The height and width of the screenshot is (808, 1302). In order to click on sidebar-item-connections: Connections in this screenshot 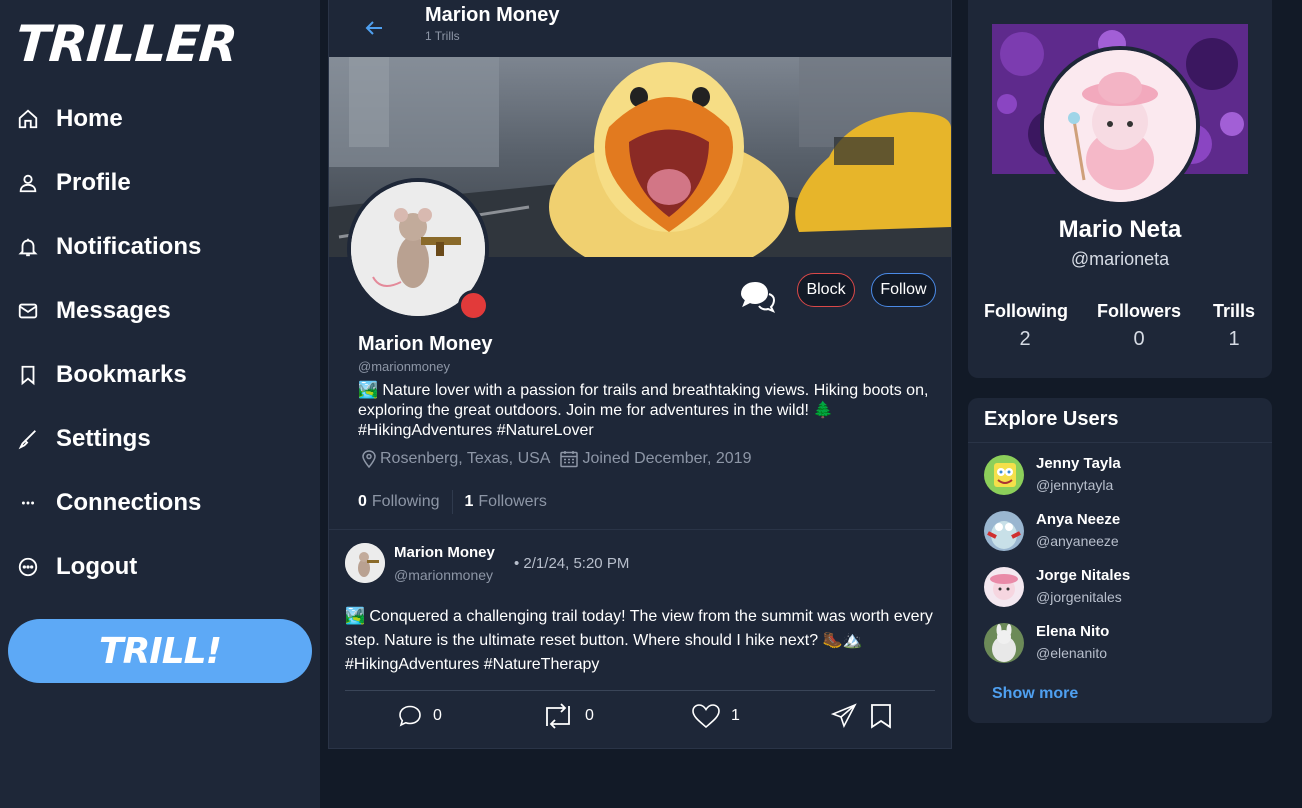, I will do `click(108, 503)`.